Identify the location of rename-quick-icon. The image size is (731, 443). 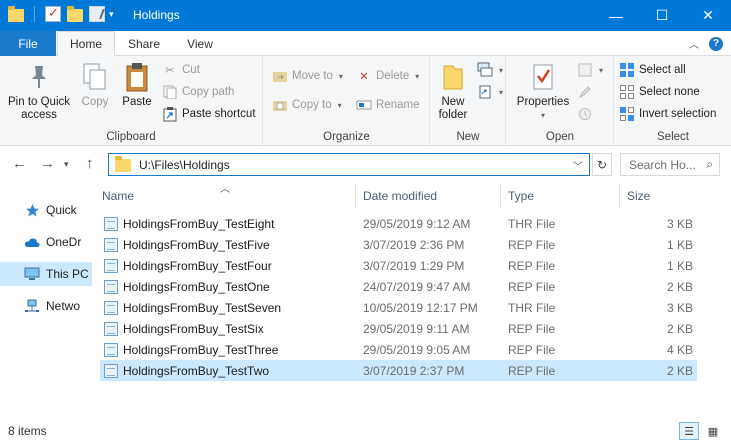
(97, 14).